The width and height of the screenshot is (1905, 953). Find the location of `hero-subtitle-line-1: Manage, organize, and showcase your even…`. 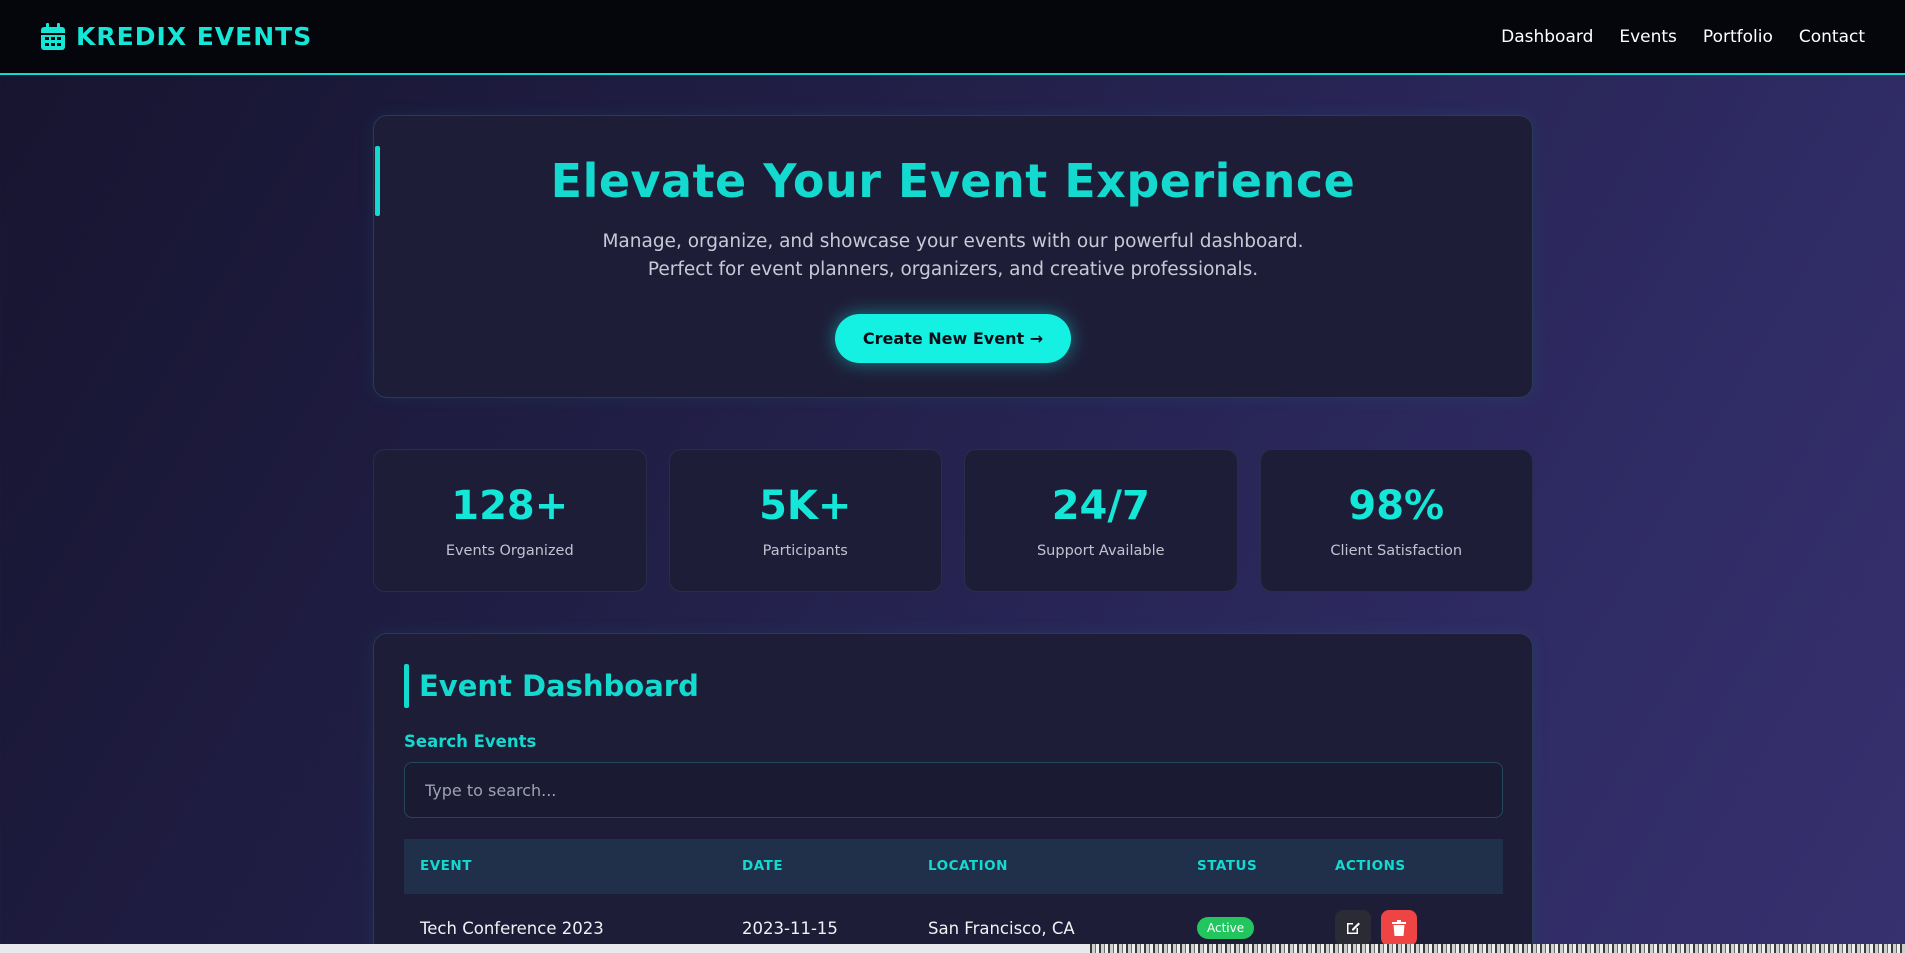

hero-subtitle-line-1: Manage, organize, and showcase your even… is located at coordinates (953, 241).